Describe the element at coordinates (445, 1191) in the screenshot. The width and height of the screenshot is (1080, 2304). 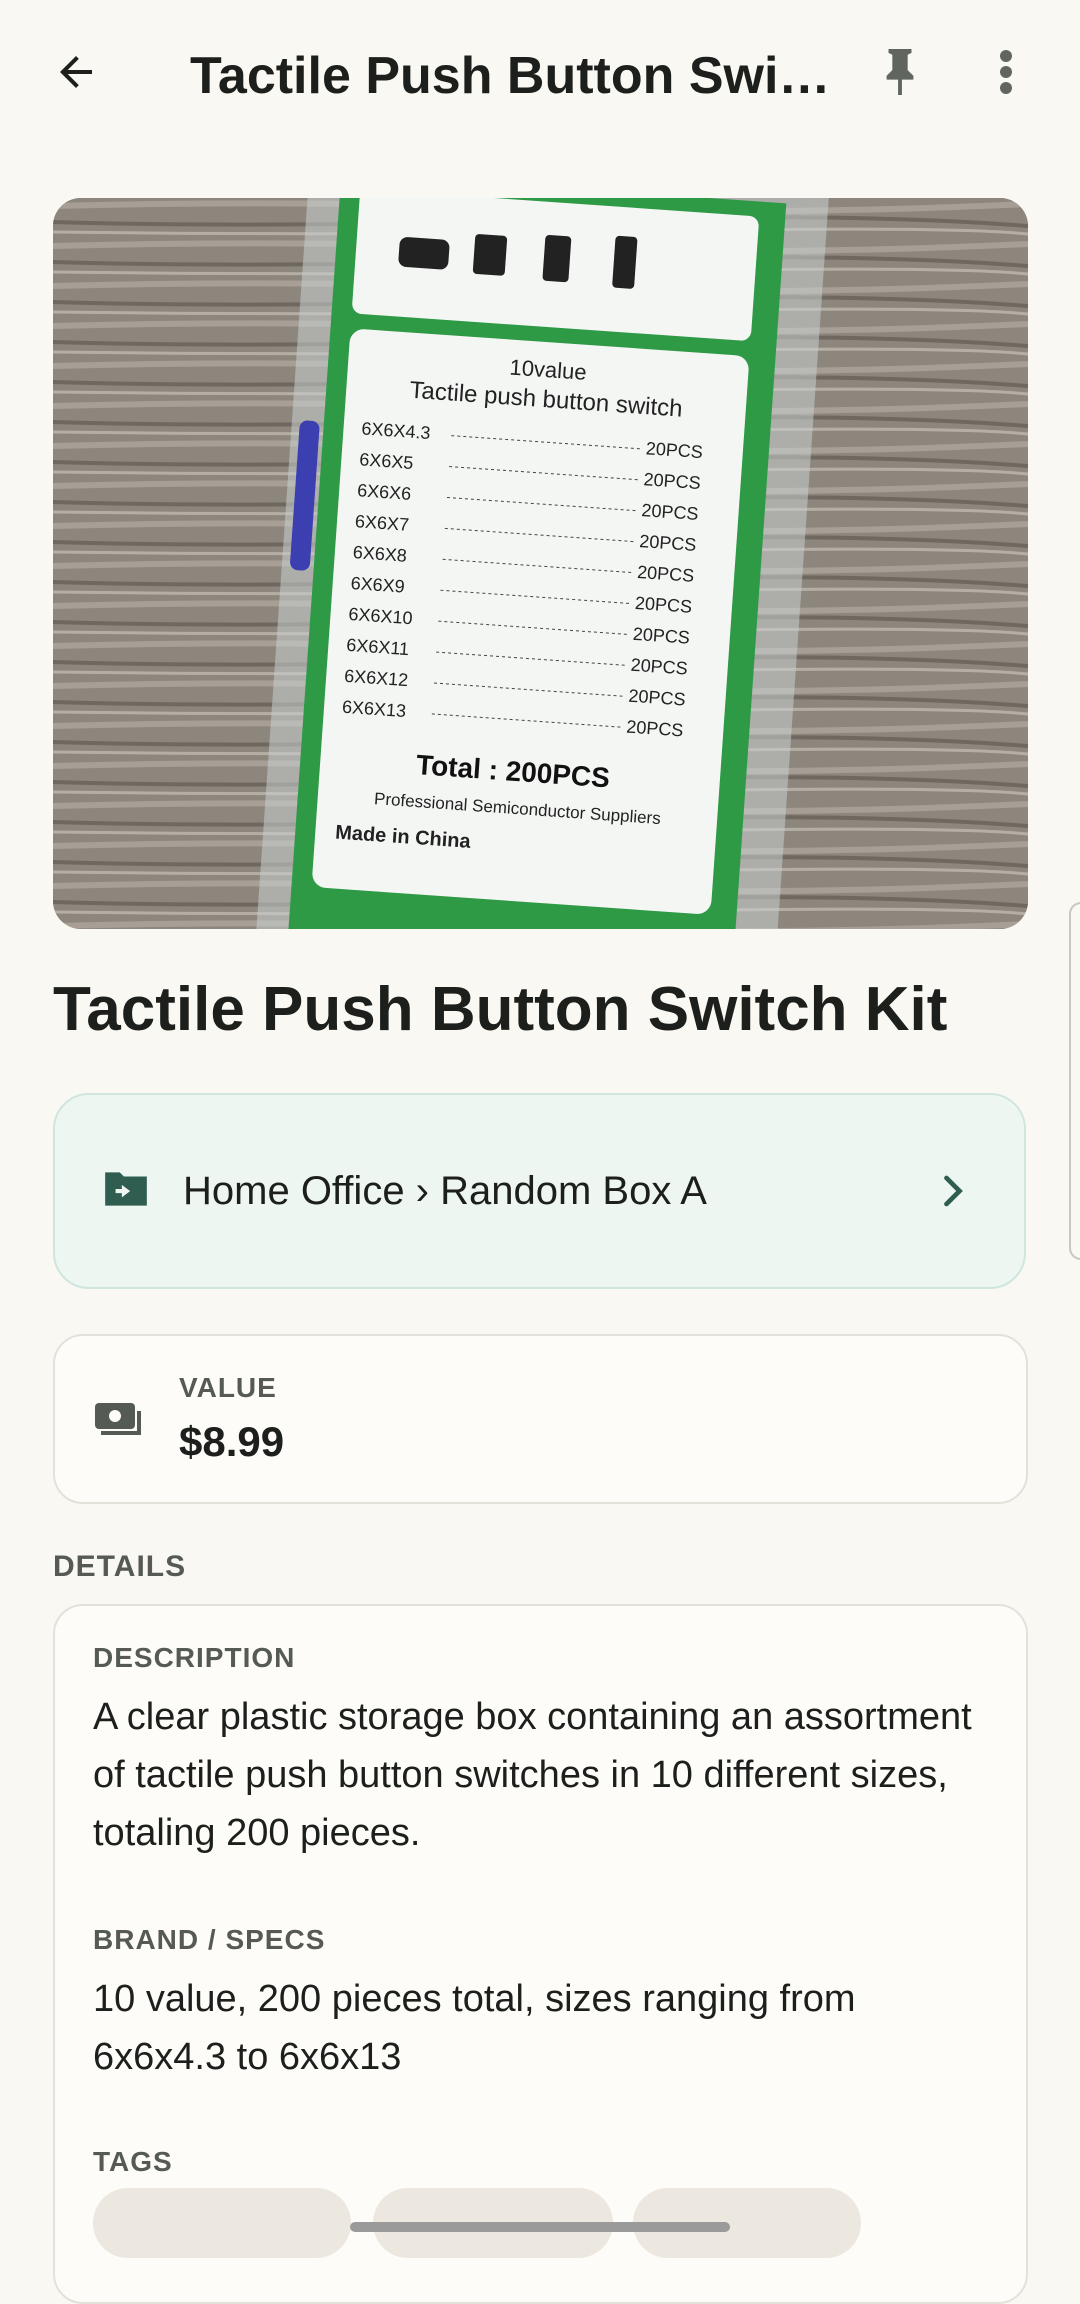
I see `location-path: Home Office › Random Box A` at that location.